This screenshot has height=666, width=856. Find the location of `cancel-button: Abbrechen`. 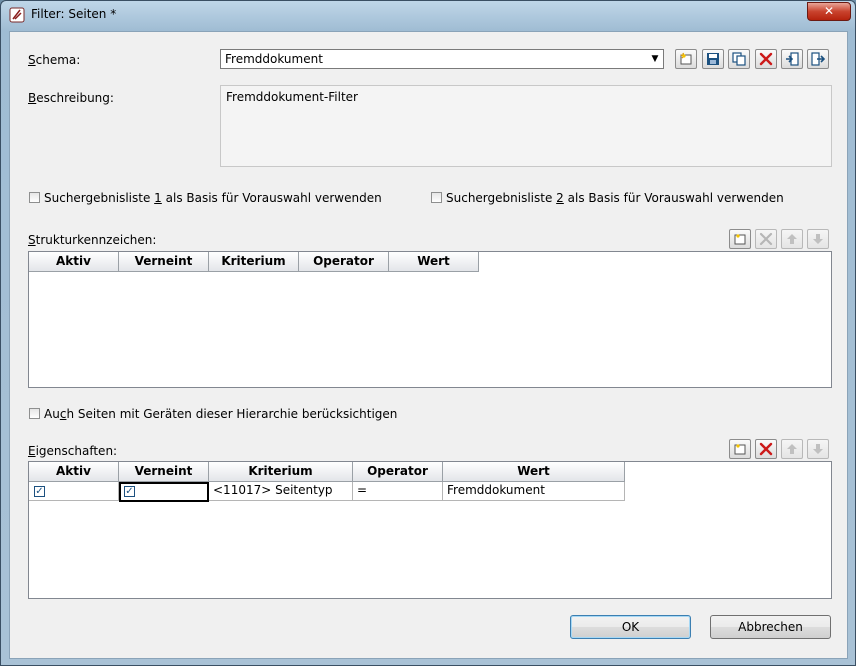

cancel-button: Abbrechen is located at coordinates (770, 627).